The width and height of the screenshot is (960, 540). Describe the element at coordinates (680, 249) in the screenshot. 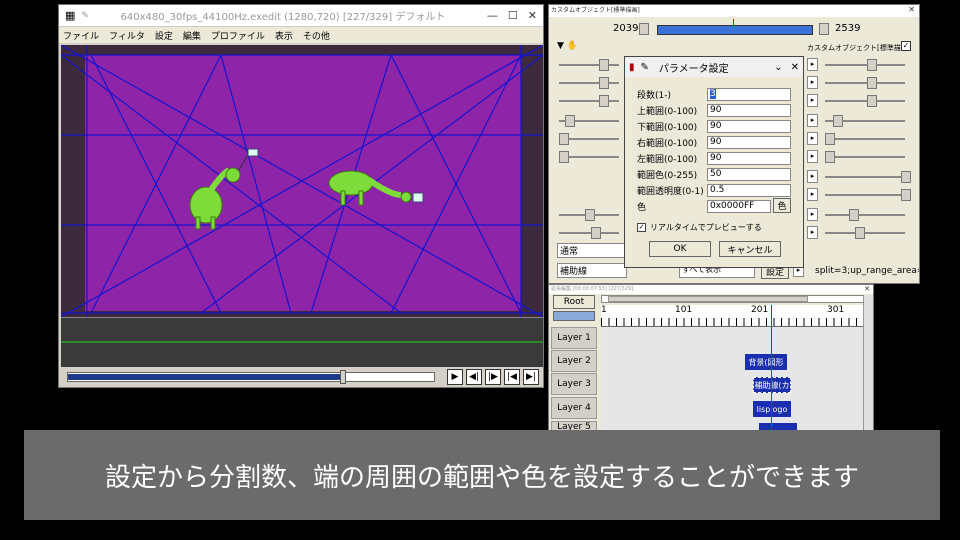

I see `ok-button: OK` at that location.